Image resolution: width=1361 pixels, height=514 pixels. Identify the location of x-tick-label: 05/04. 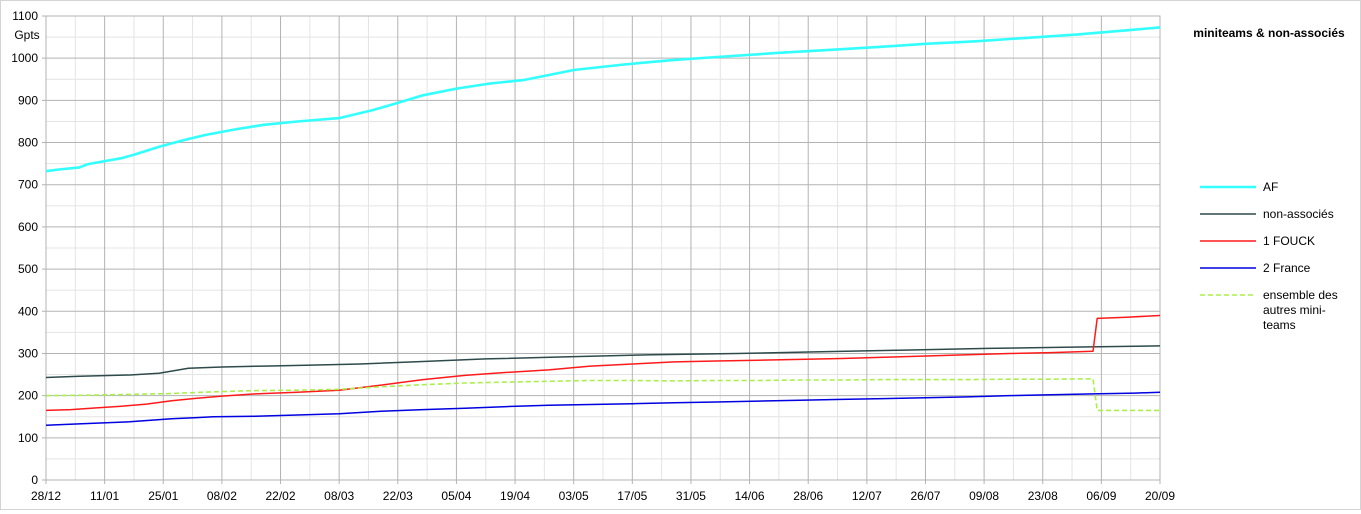
(456, 496).